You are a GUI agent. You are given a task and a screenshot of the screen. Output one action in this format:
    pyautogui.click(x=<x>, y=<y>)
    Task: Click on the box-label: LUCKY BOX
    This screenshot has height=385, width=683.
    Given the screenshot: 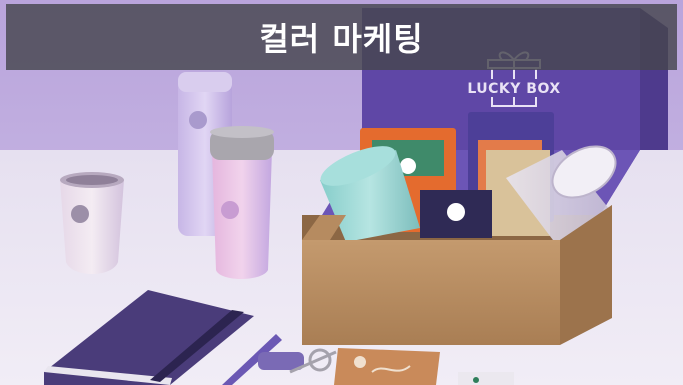 What is the action you would take?
    pyautogui.click(x=513, y=89)
    